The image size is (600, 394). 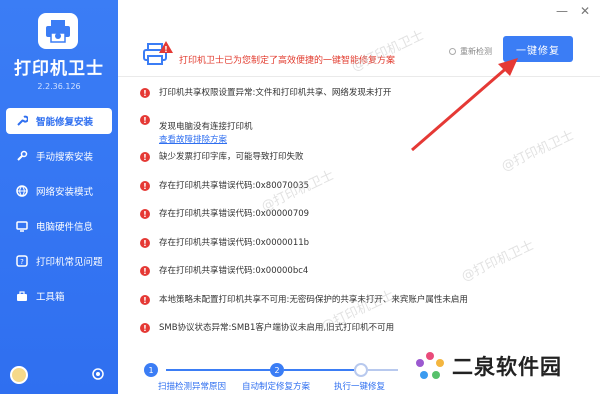 I want to click on step-1-marker: 1, so click(x=151, y=370).